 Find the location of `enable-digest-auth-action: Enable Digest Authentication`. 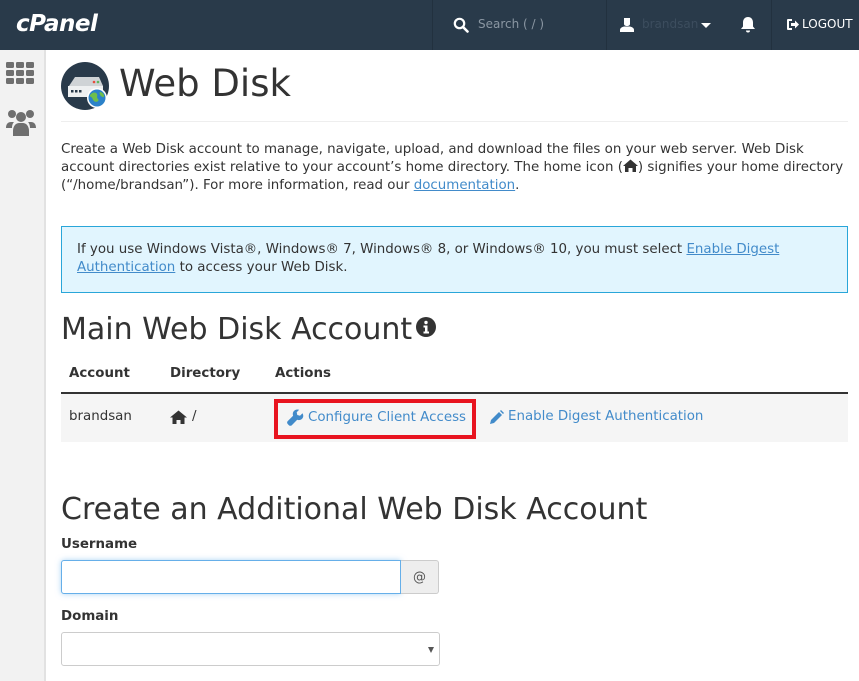

enable-digest-auth-action: Enable Digest Authentication is located at coordinates (596, 416).